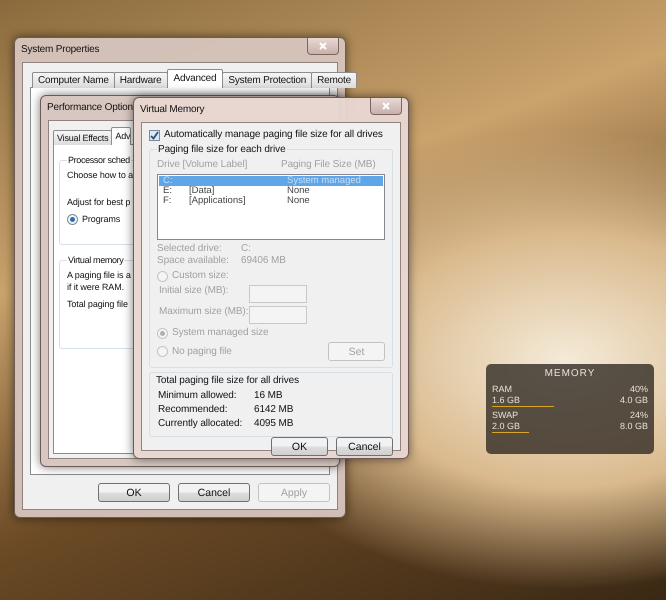 The image size is (666, 600). Describe the element at coordinates (502, 389) in the screenshot. I see `meter-name: RAM` at that location.